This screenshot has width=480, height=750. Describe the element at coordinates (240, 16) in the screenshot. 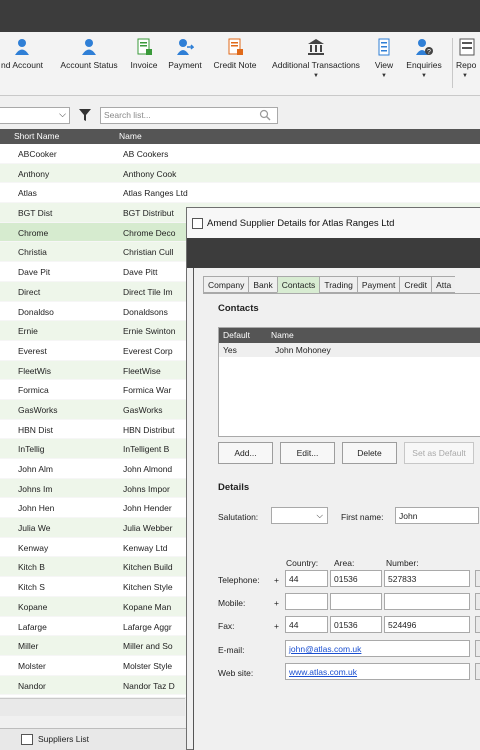

I see `app-title-bar` at that location.